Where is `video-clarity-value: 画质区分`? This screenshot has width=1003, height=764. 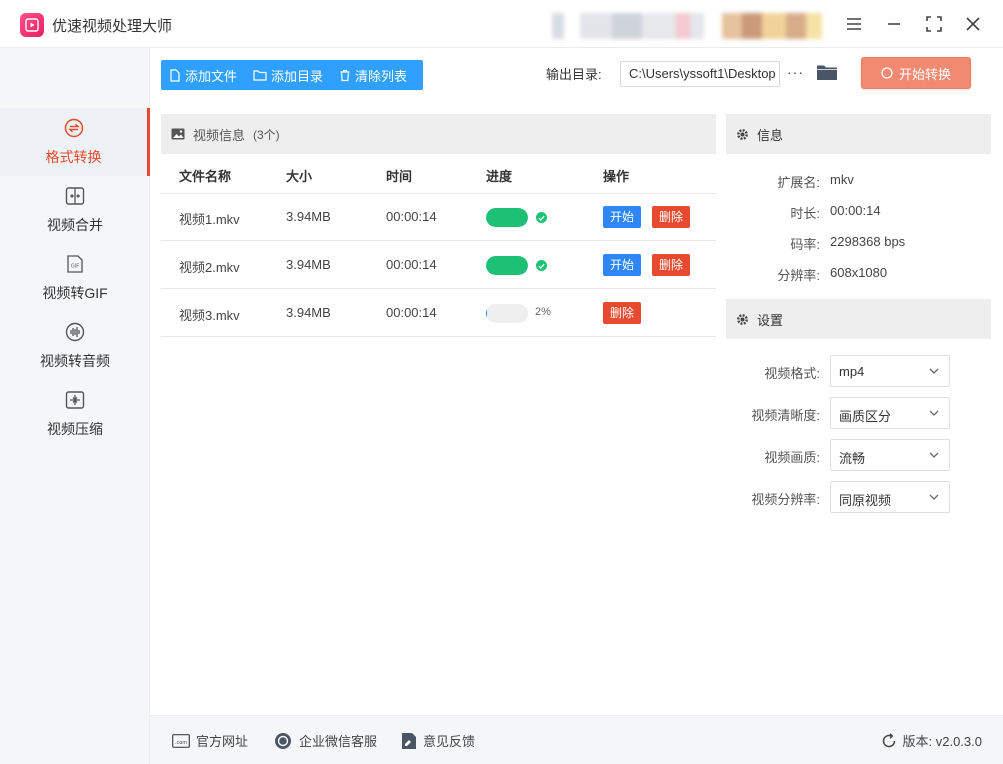
video-clarity-value: 画质区分 is located at coordinates (865, 416).